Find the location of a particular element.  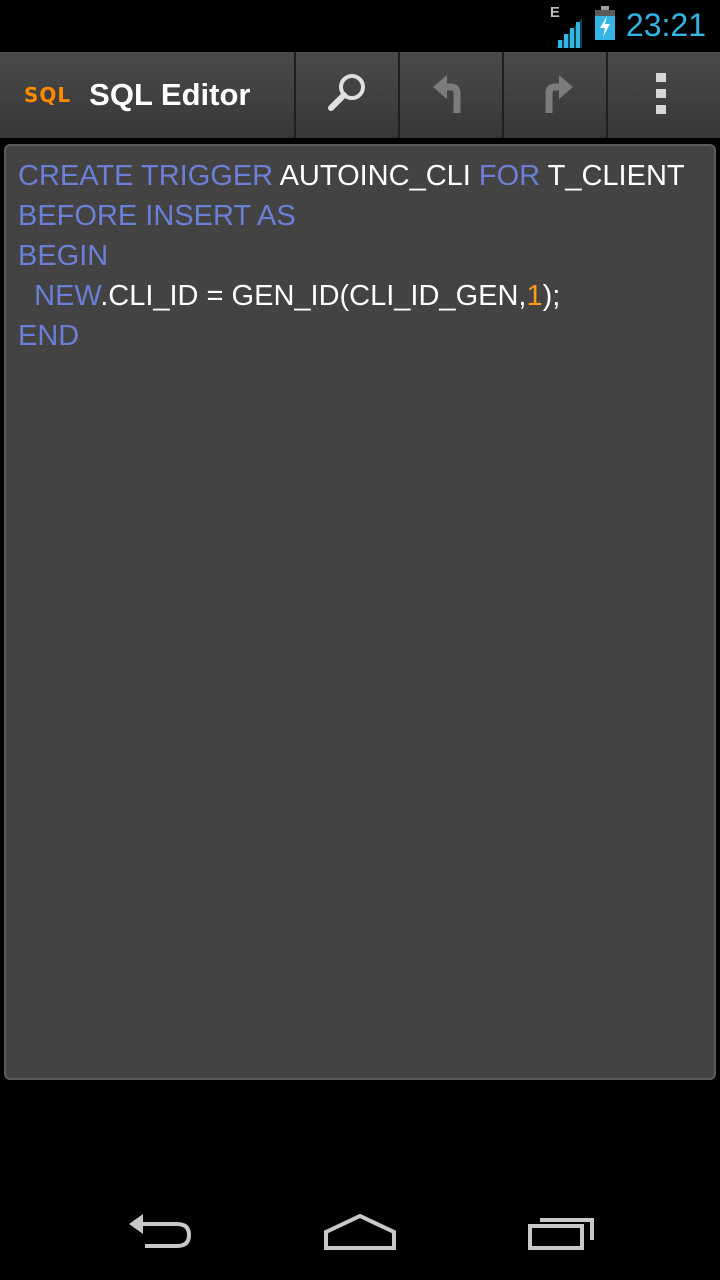

back-icon is located at coordinates (160, 1234).